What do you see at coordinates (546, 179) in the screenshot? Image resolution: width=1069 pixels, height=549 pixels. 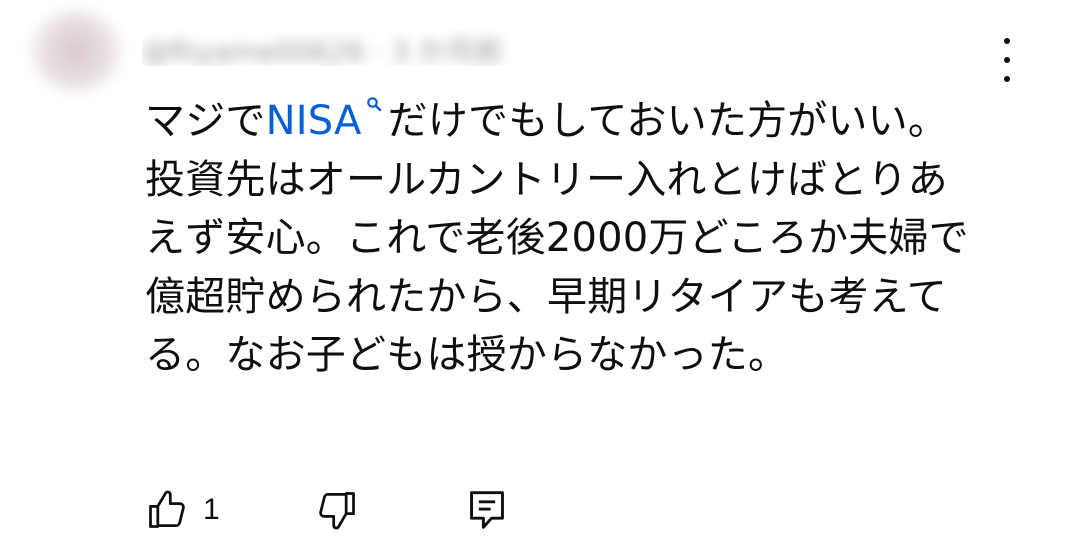 I see `comment-line-2: 投資先はオールカントリー入れとけばとりあ` at bounding box center [546, 179].